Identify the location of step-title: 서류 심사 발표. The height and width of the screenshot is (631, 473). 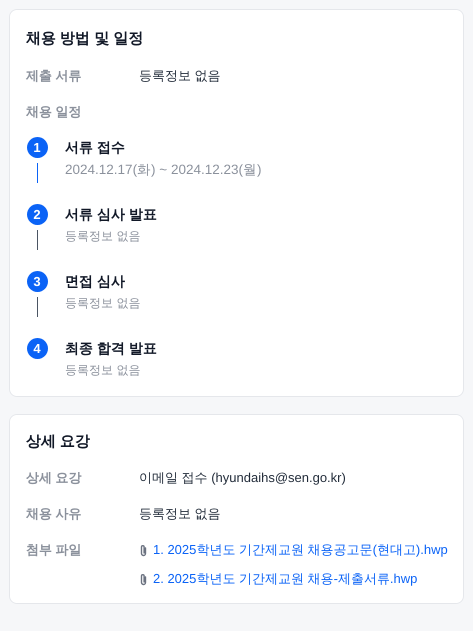
(111, 214).